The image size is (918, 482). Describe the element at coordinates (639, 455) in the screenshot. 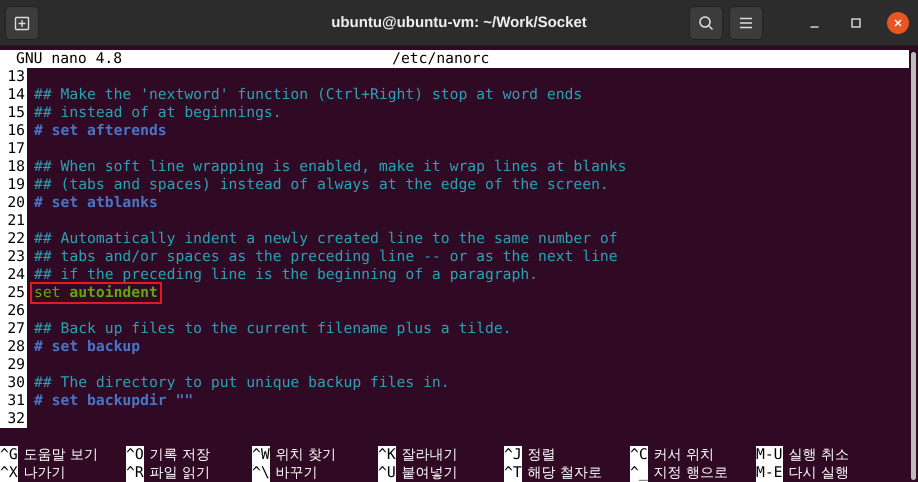

I see `shortcut-key: ^C` at that location.